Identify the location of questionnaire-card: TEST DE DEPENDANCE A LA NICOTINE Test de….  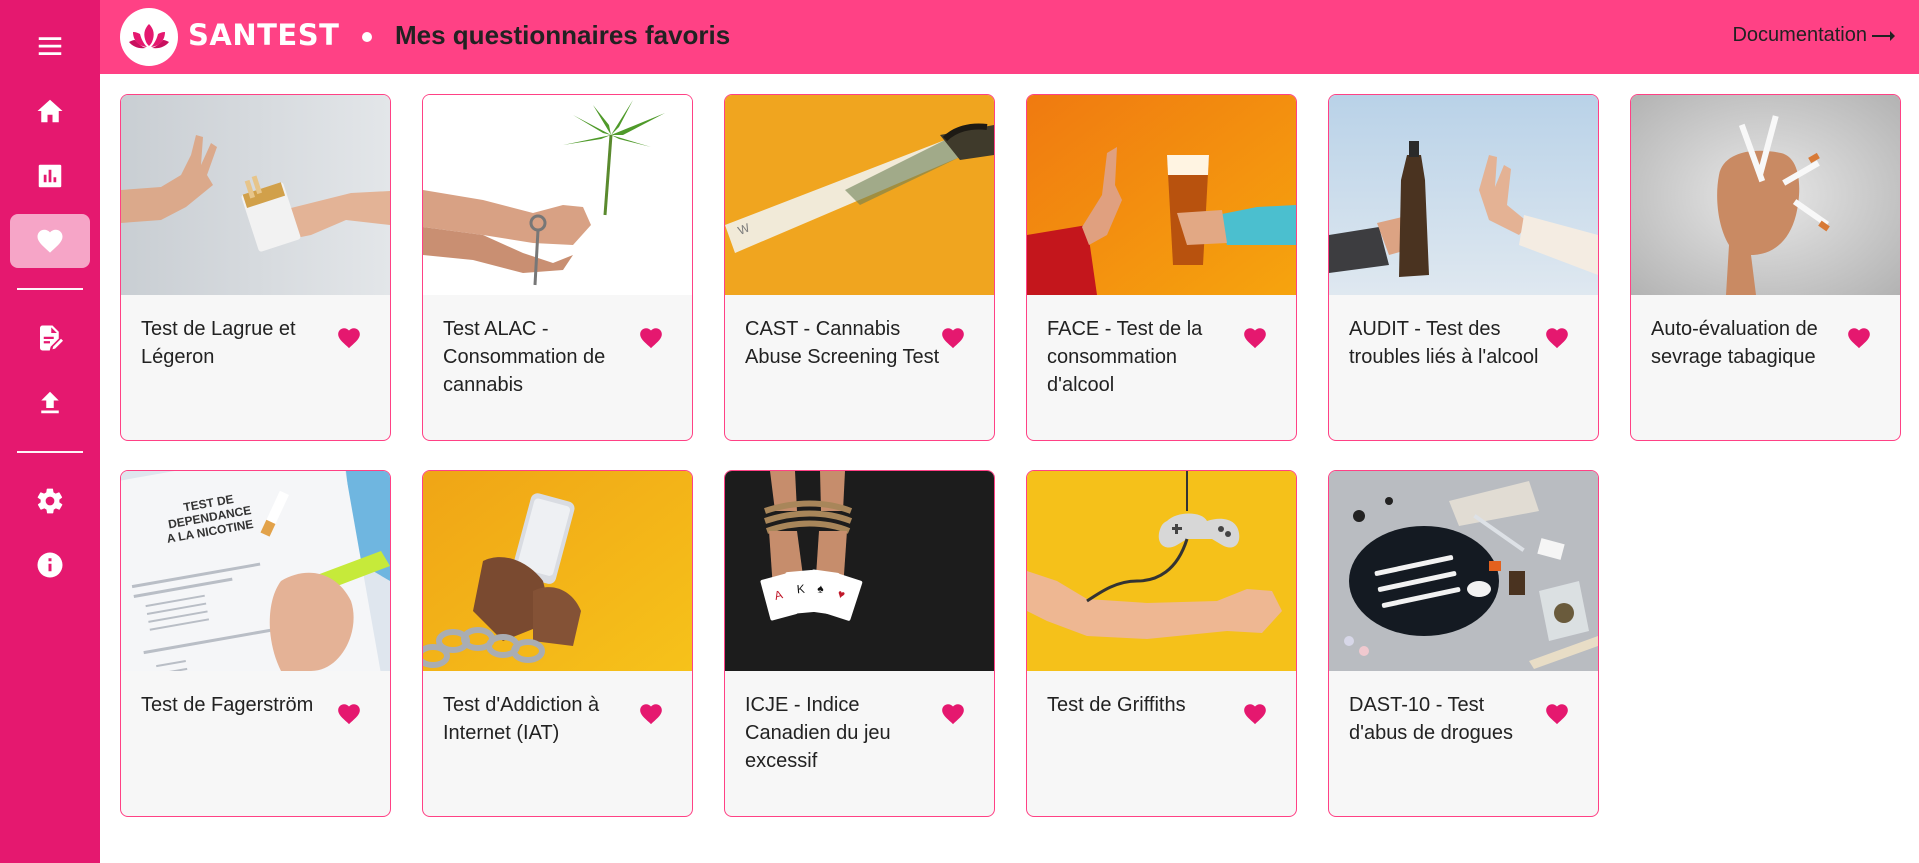
(255, 643).